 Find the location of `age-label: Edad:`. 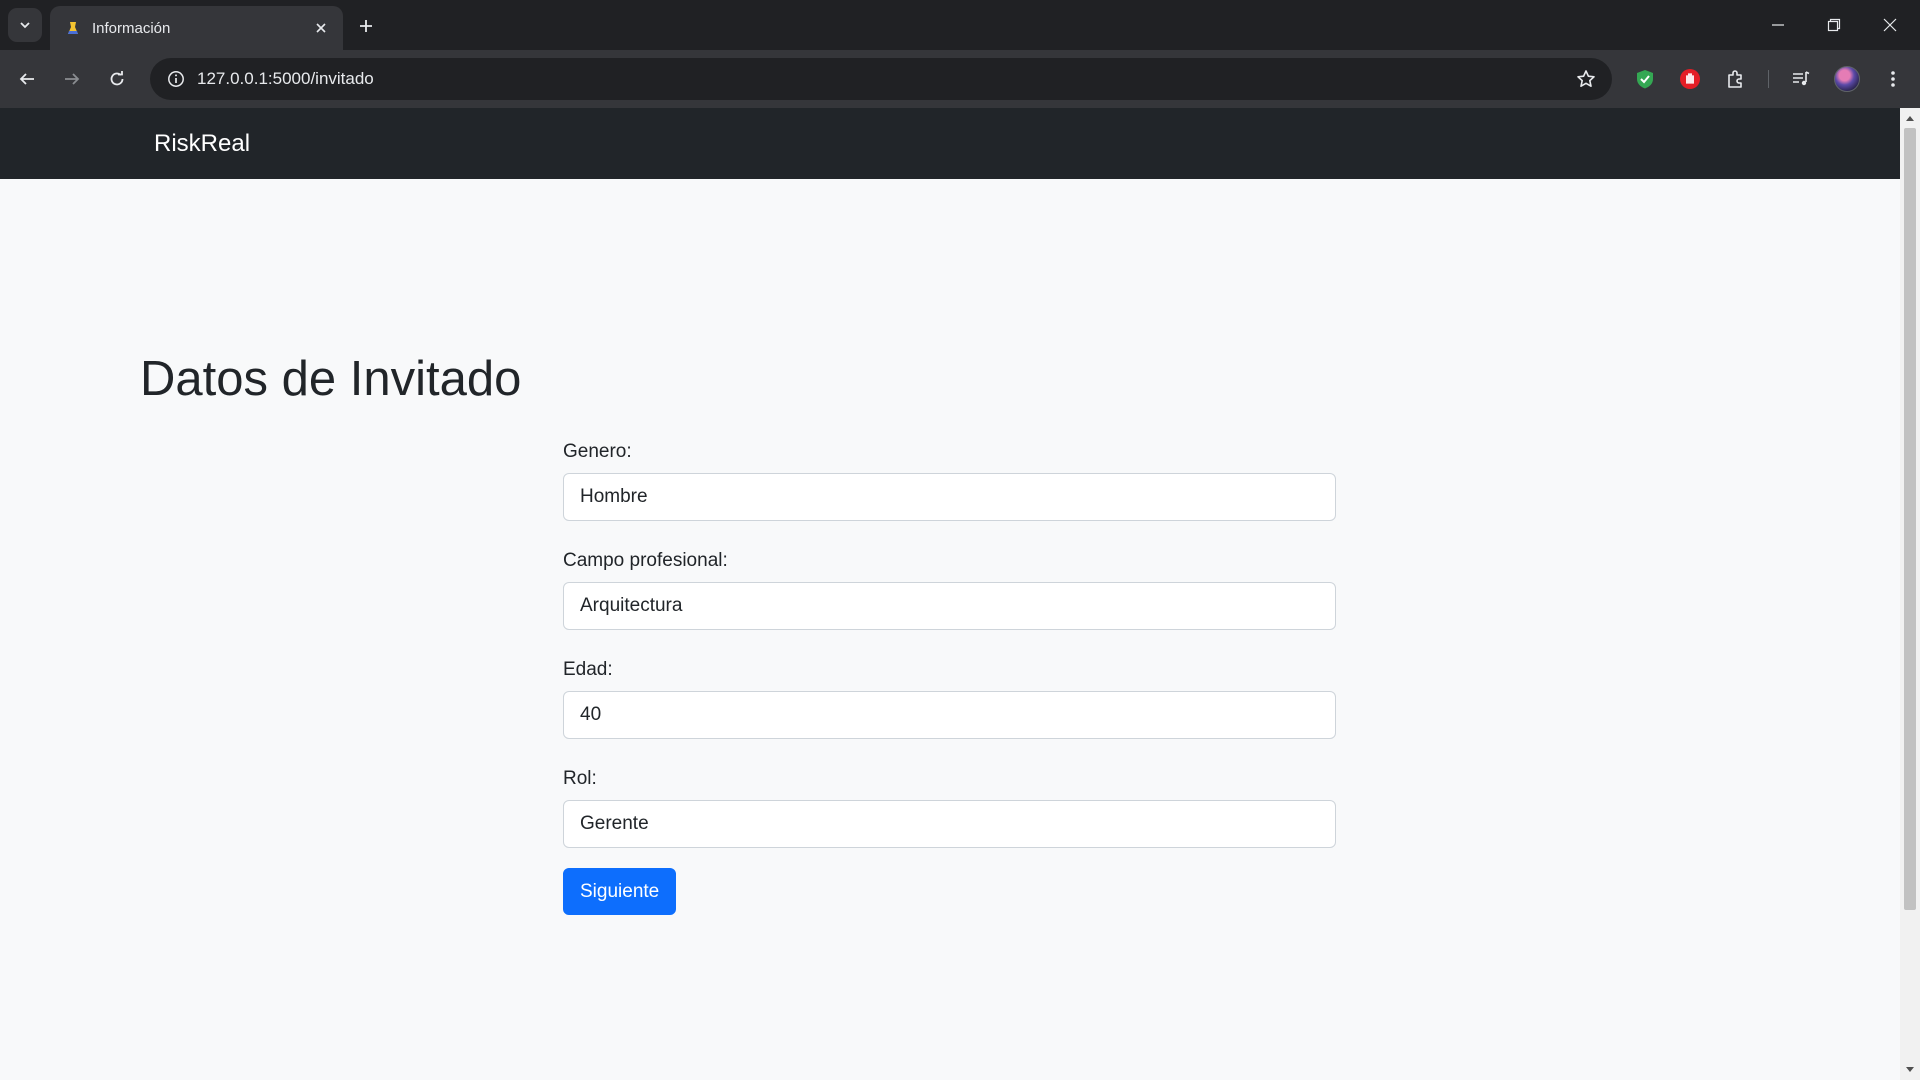

age-label: Edad: is located at coordinates (588, 669).